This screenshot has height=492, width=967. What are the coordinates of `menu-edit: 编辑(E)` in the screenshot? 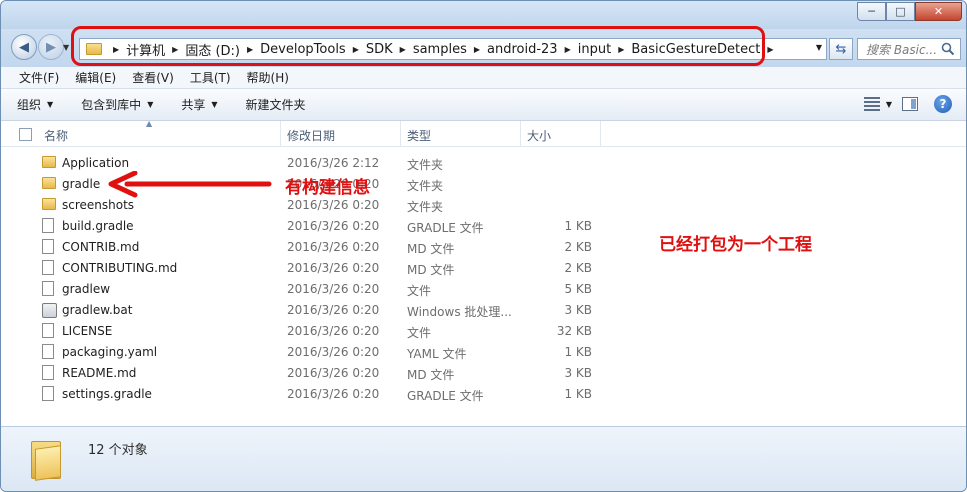 It's located at (95, 77).